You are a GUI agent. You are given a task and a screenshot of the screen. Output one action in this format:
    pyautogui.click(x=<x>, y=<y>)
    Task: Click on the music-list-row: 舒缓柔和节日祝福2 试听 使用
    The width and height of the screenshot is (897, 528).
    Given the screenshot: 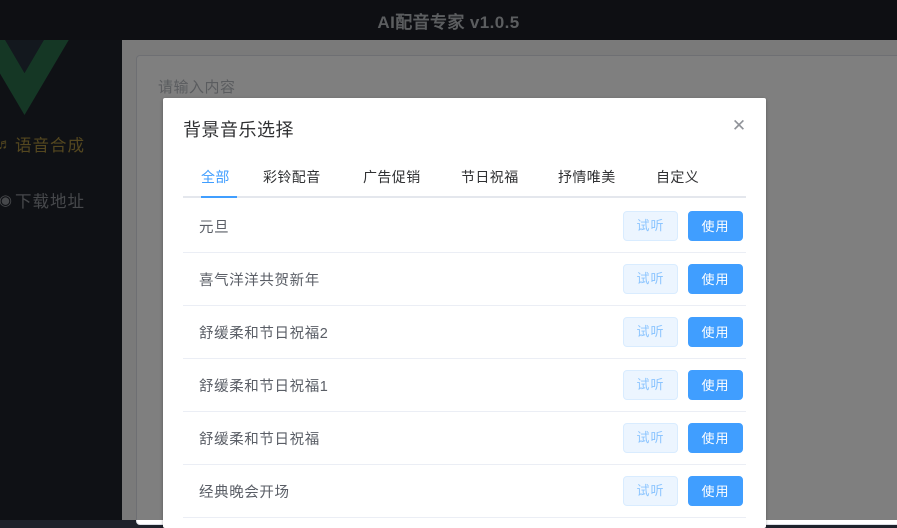 What is the action you would take?
    pyautogui.click(x=464, y=332)
    